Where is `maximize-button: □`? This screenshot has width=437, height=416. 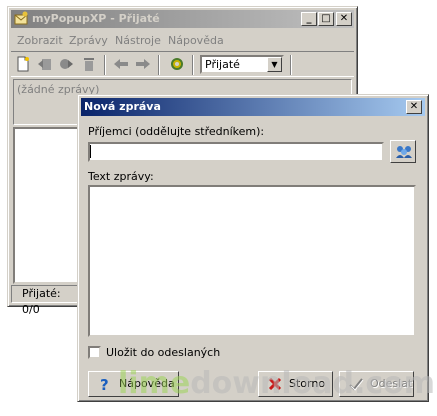
maximize-button: □ is located at coordinates (326, 19).